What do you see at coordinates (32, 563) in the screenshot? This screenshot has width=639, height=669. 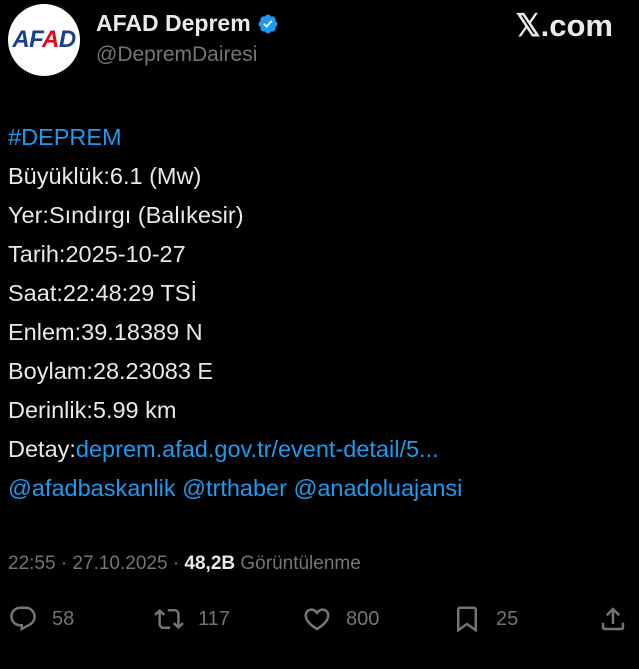 I see `tweet-time: 22:55` at bounding box center [32, 563].